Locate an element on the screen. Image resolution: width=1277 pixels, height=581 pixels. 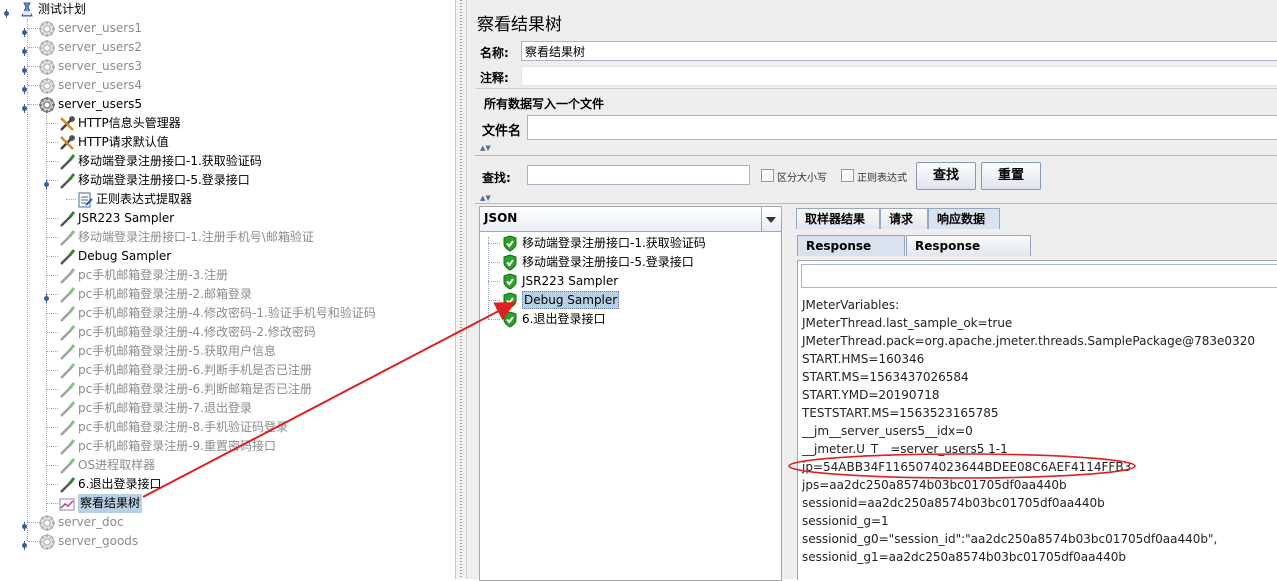
response-line: __jm__server_users5__idx=0 is located at coordinates (887, 431).